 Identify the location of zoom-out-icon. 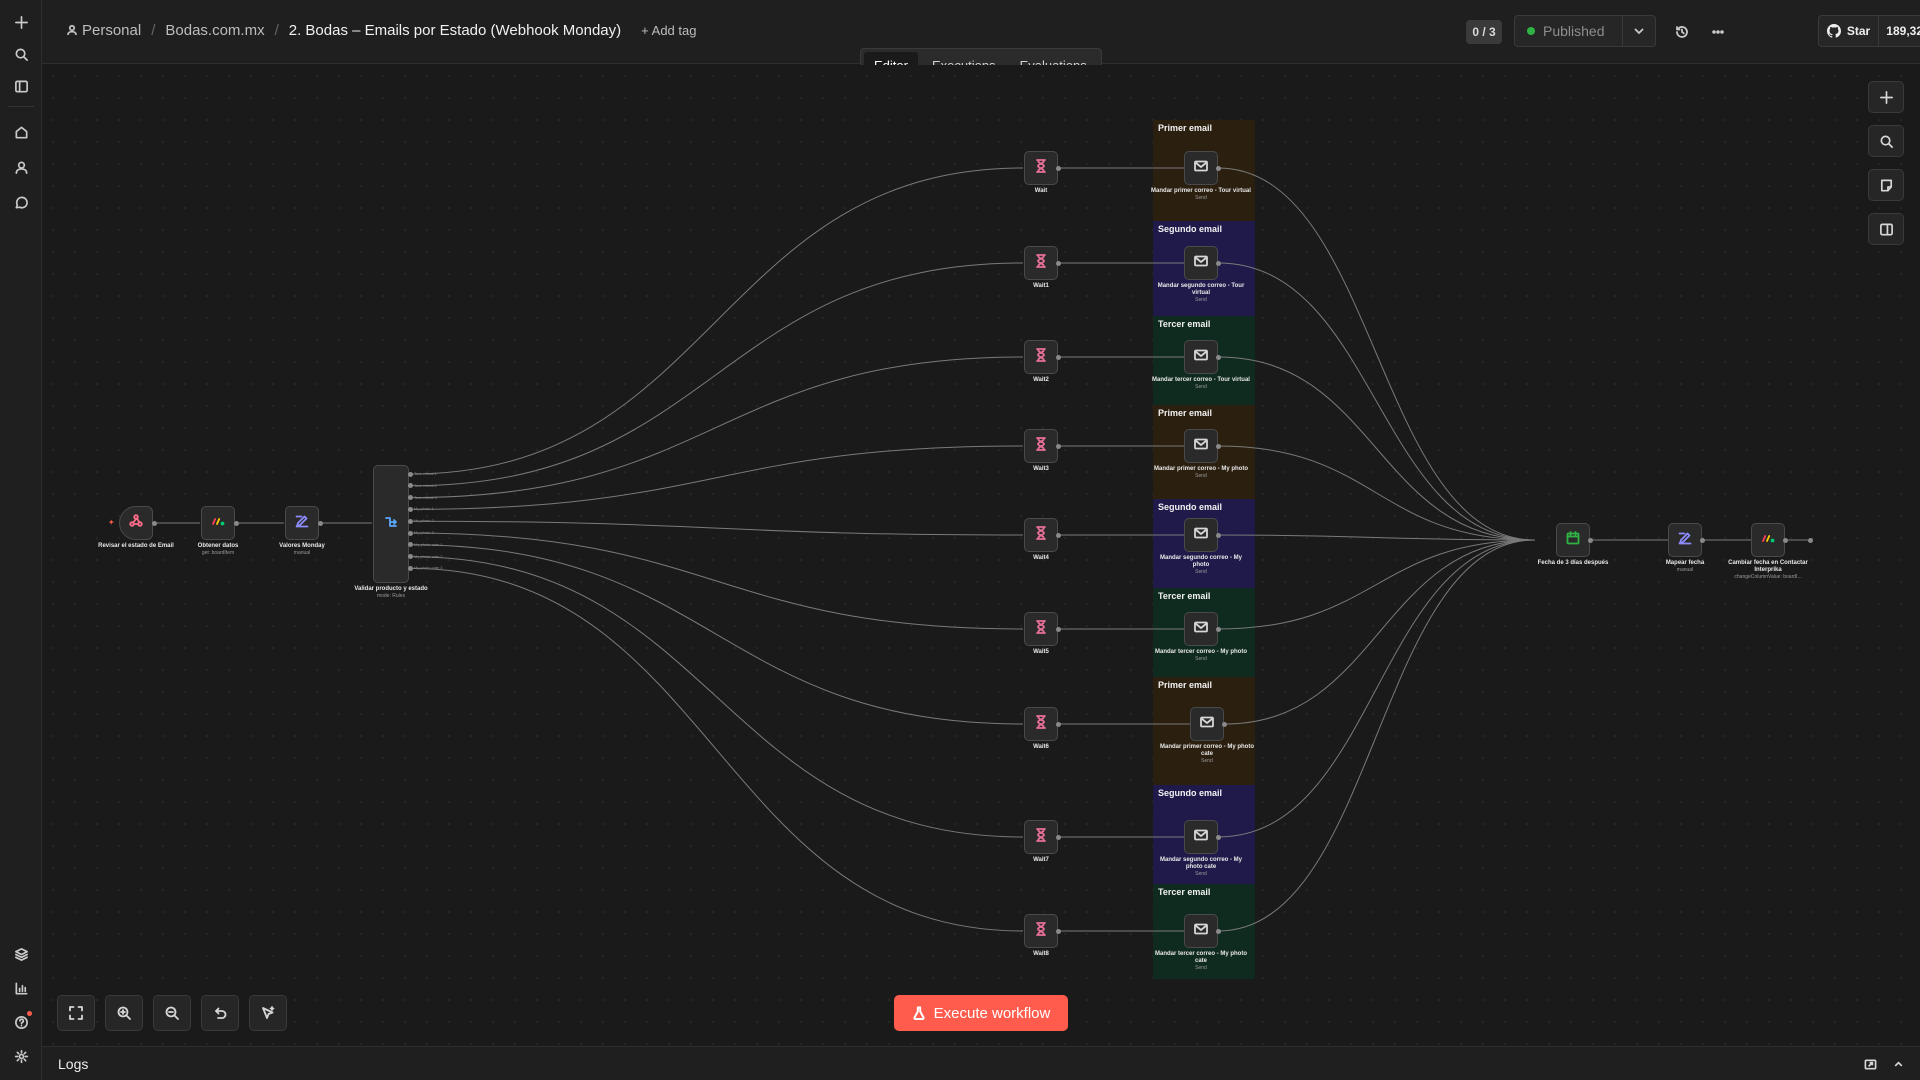
(172, 1013).